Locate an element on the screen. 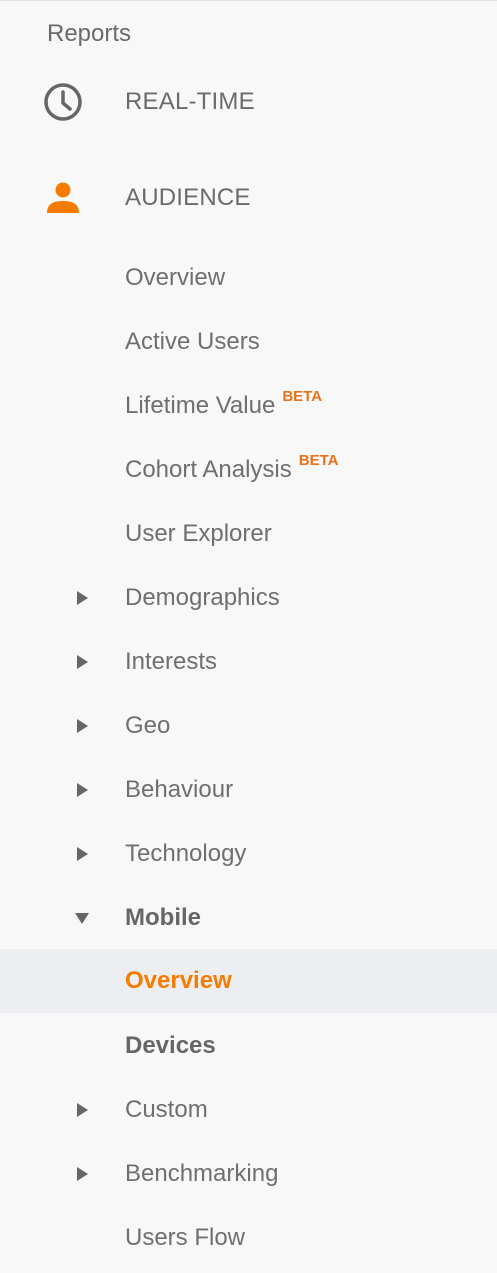 Image resolution: width=497 pixels, height=1273 pixels. nav-item-label: Lifetime Value is located at coordinates (200, 405).